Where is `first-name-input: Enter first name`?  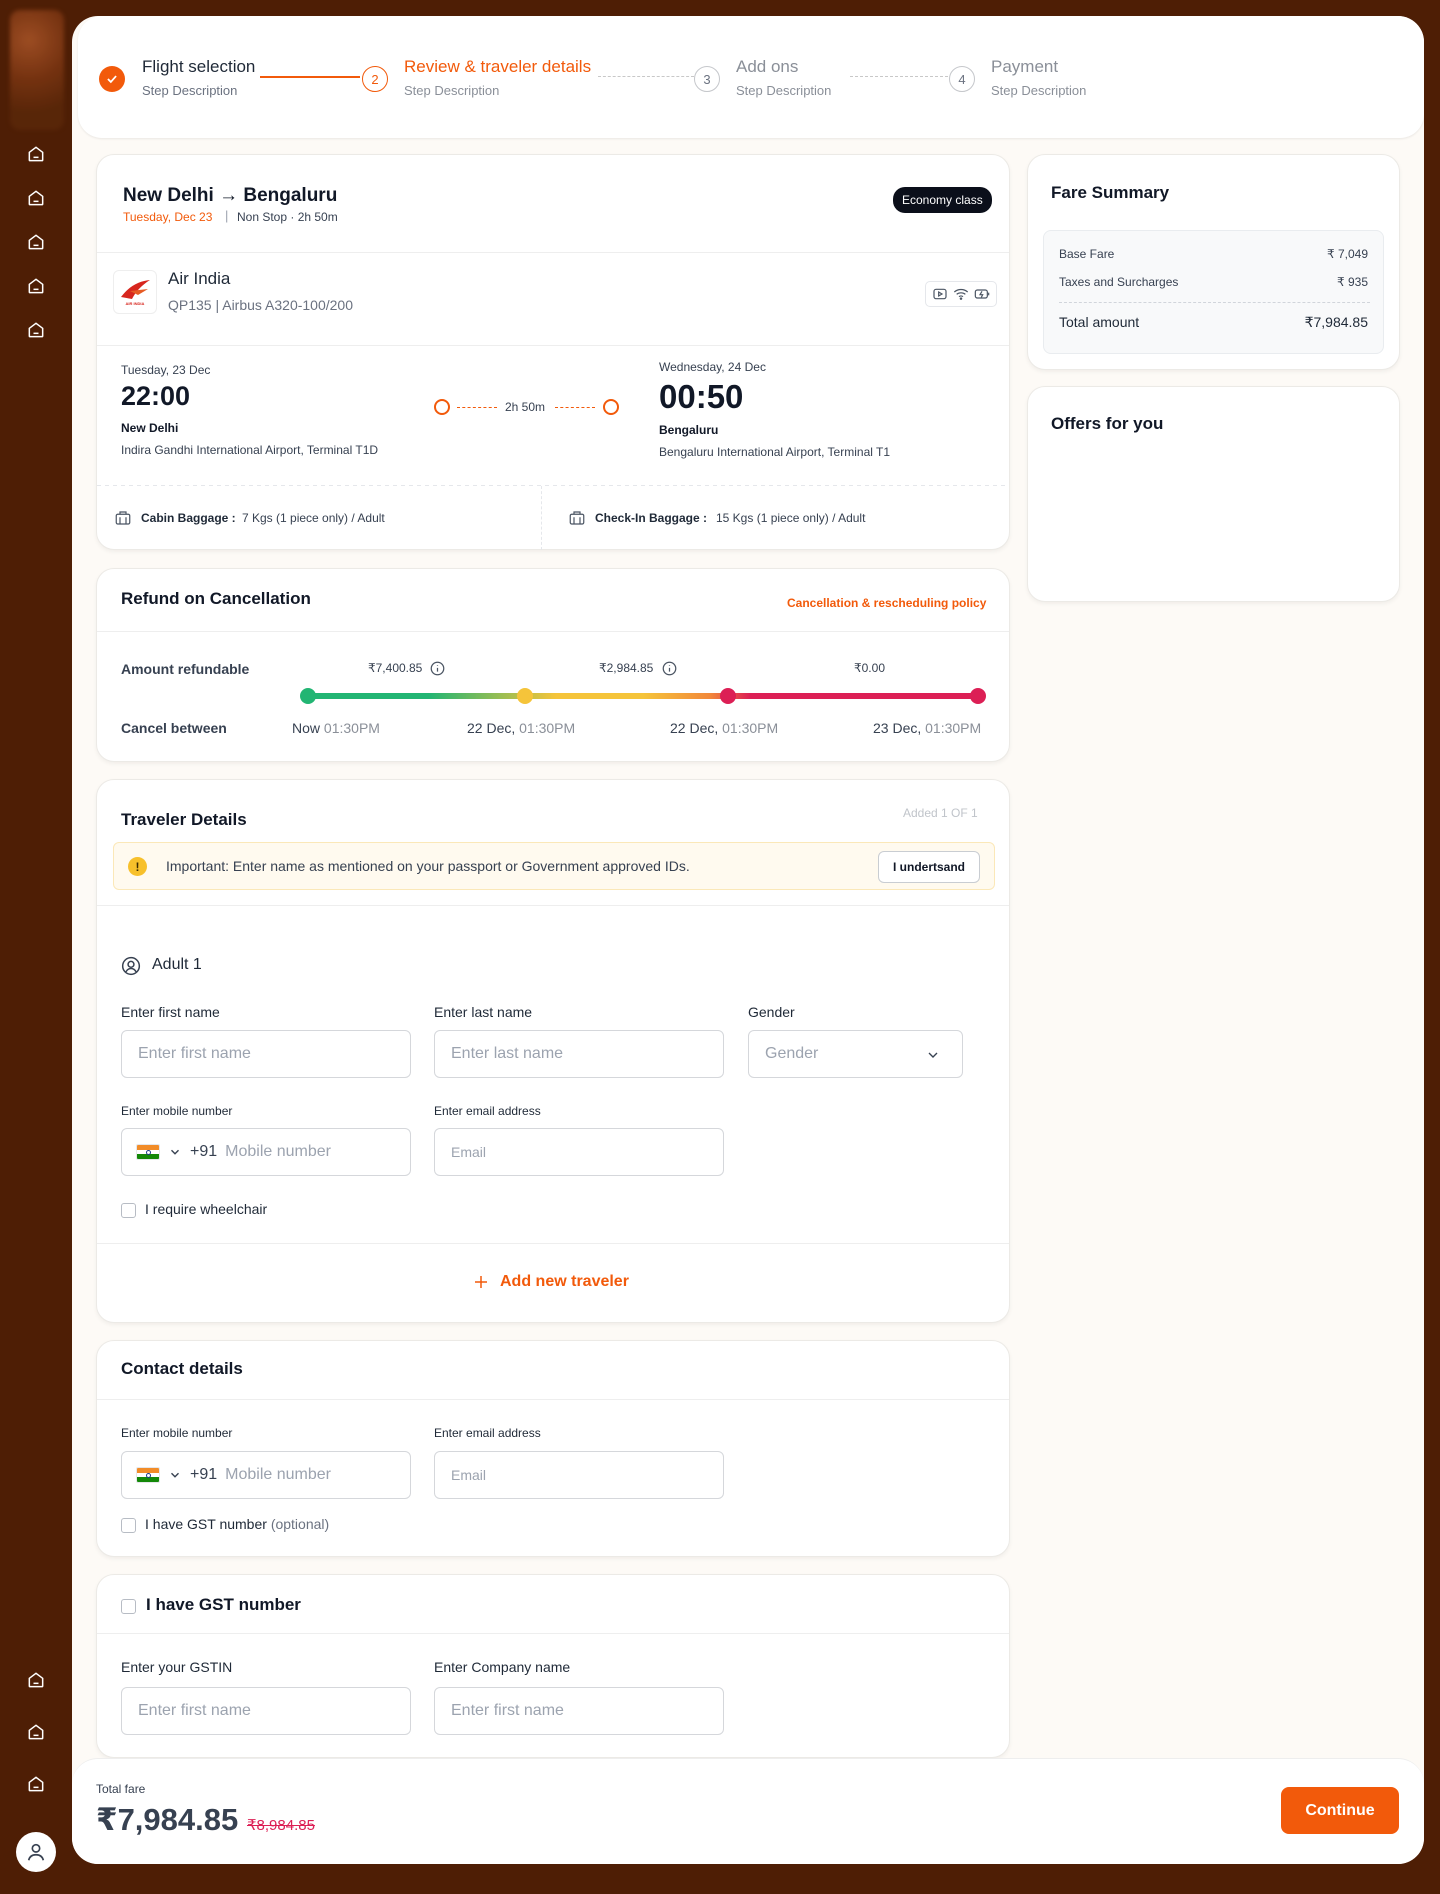 first-name-input: Enter first name is located at coordinates (266, 1054).